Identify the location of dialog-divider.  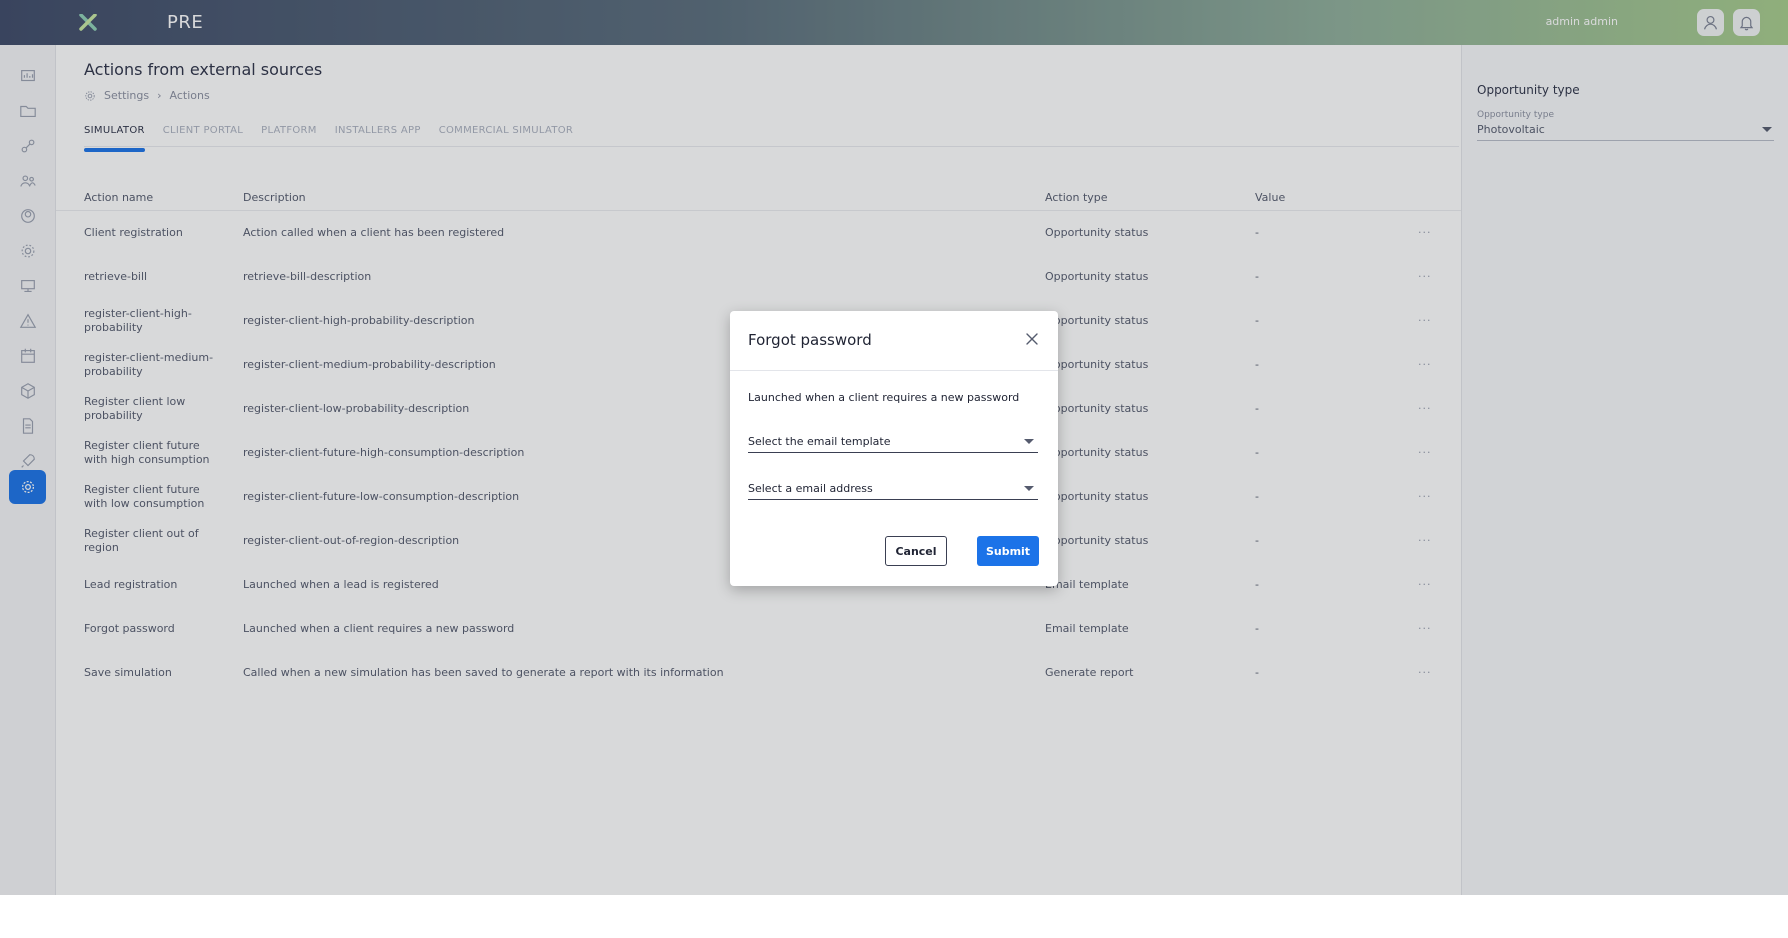
(894, 370).